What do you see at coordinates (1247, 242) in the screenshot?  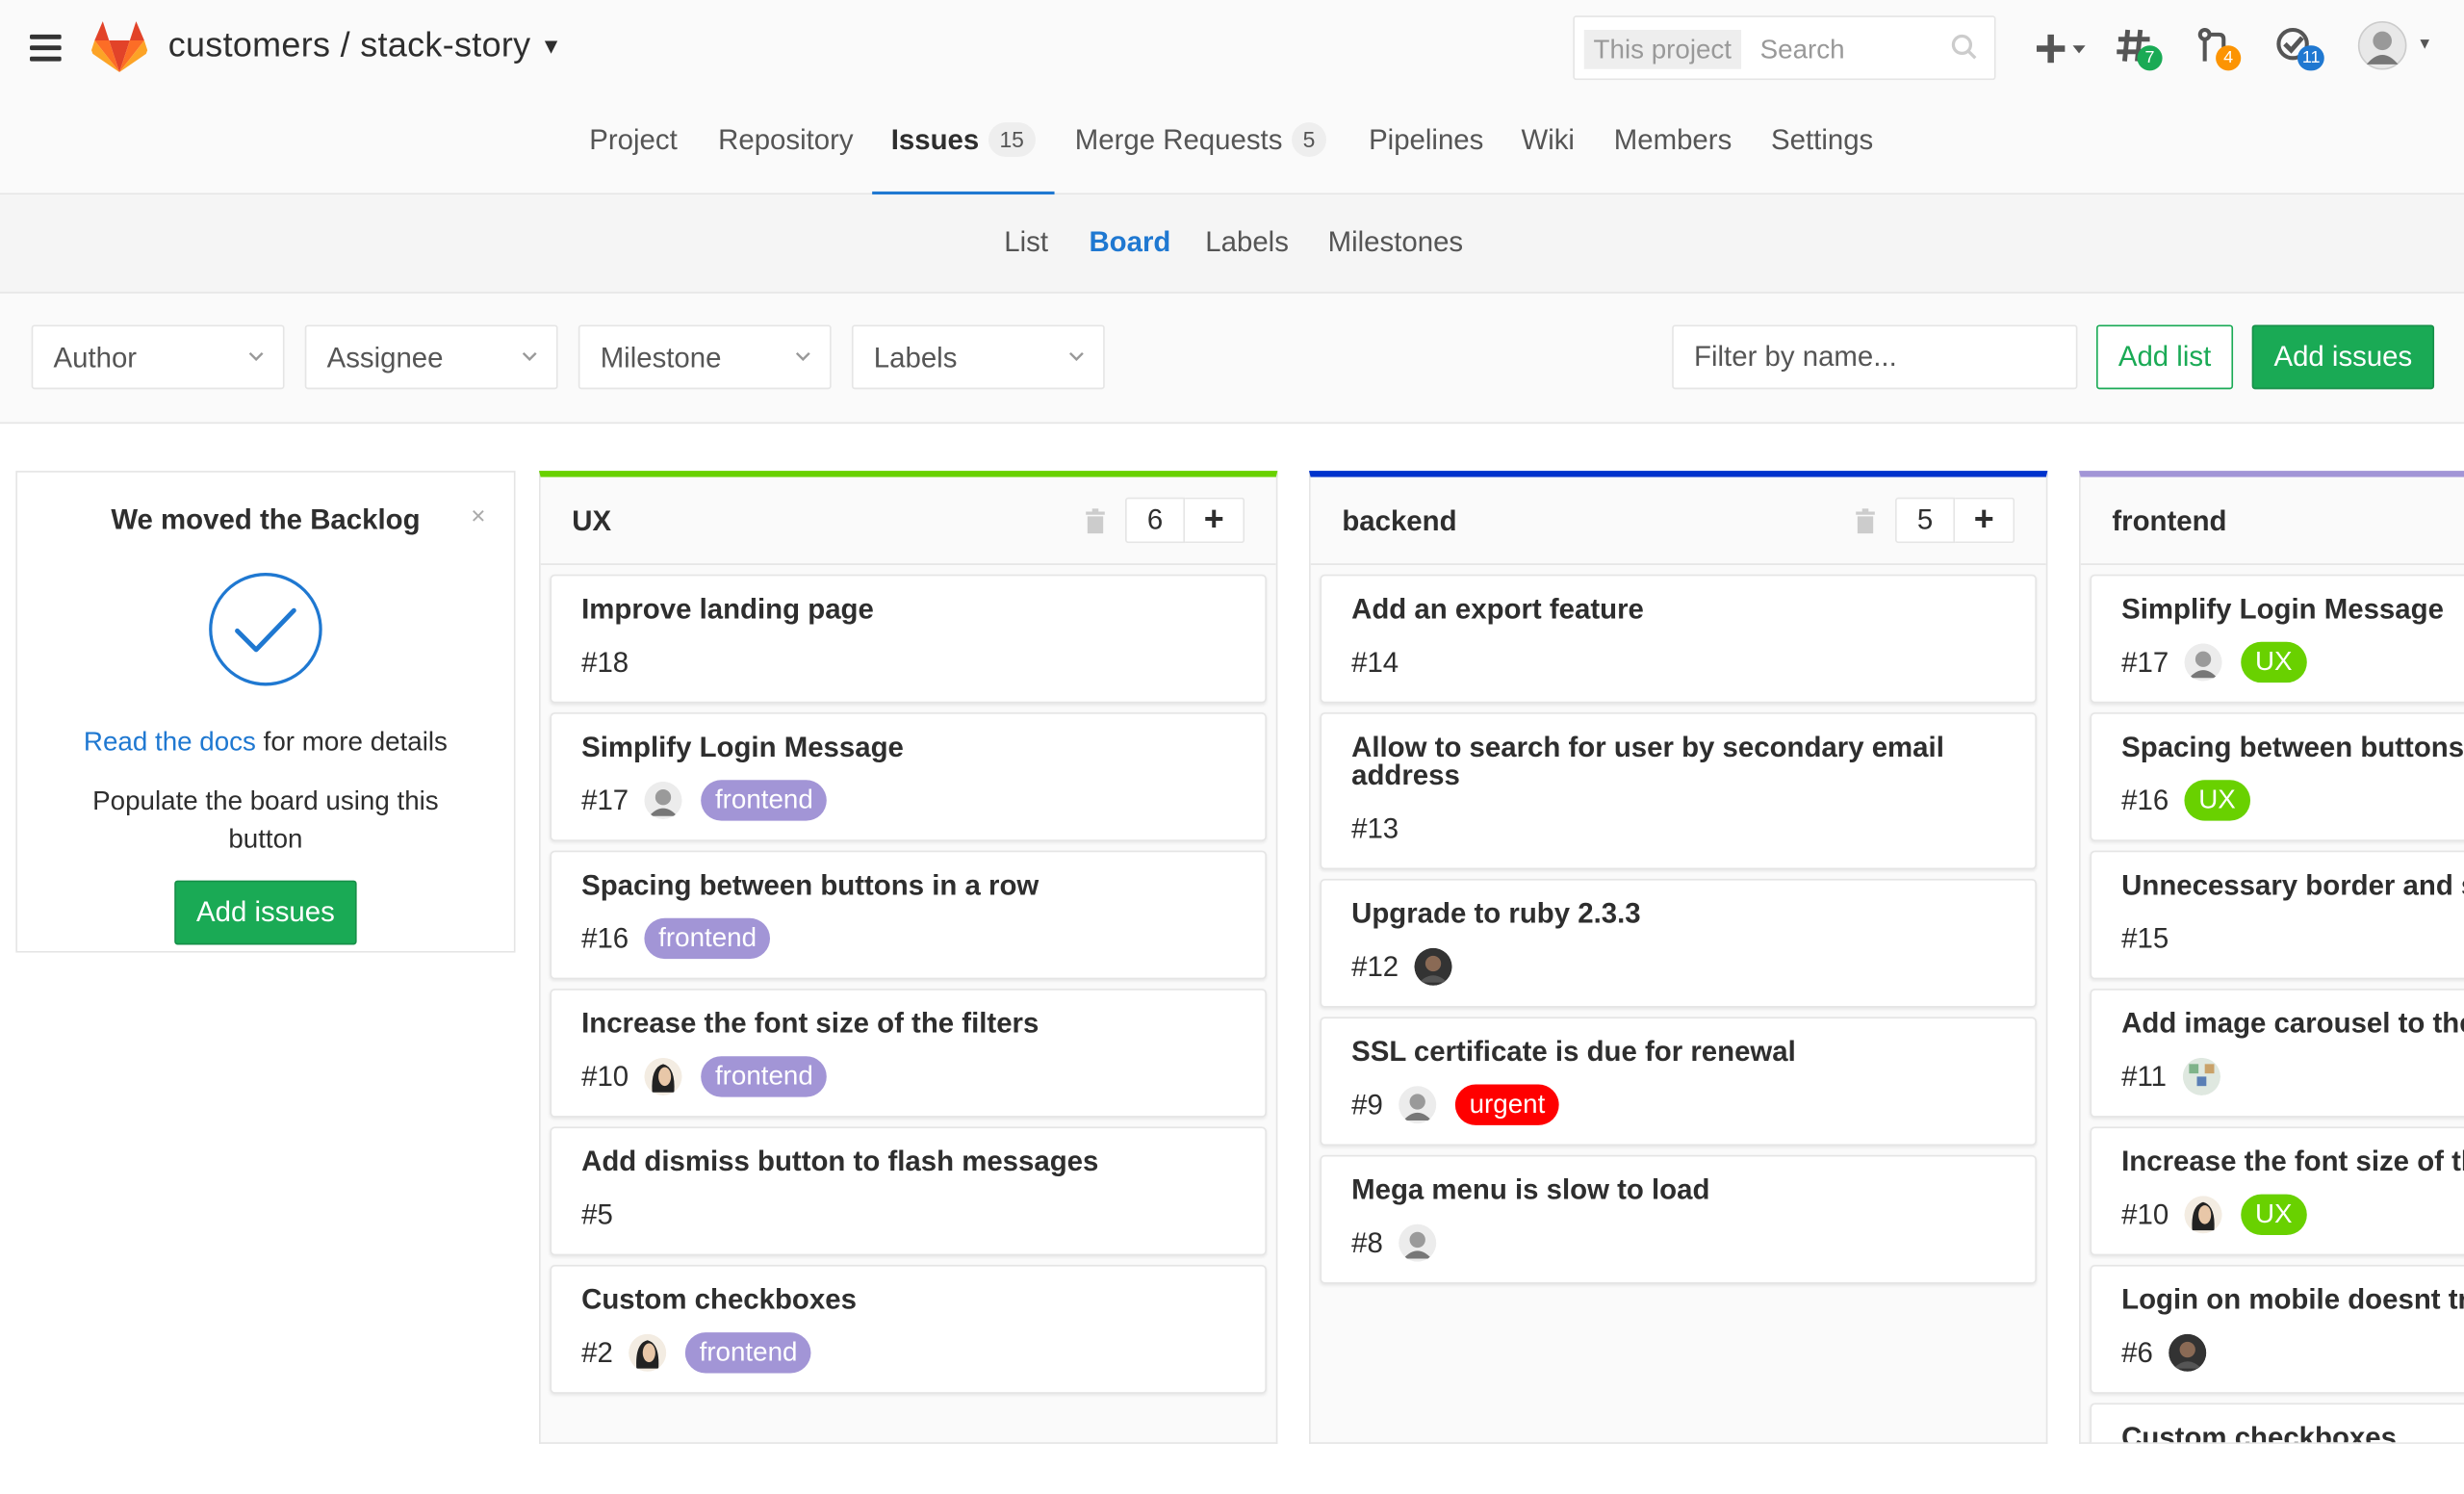 I see `subnav-labels: Labels` at bounding box center [1247, 242].